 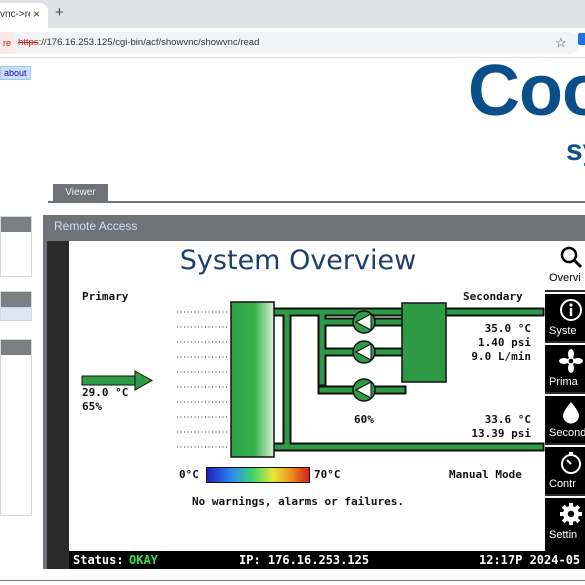 I want to click on ip-address: IP: 176.16.253.125, so click(x=304, y=560).